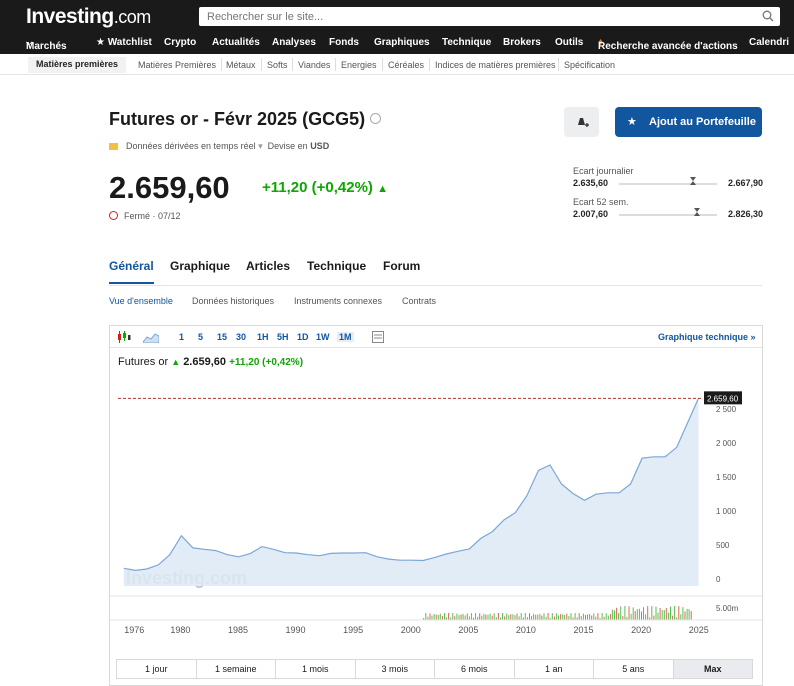 The width and height of the screenshot is (794, 686). Describe the element at coordinates (323, 337) in the screenshot. I see `interval-1w: 1W` at that location.